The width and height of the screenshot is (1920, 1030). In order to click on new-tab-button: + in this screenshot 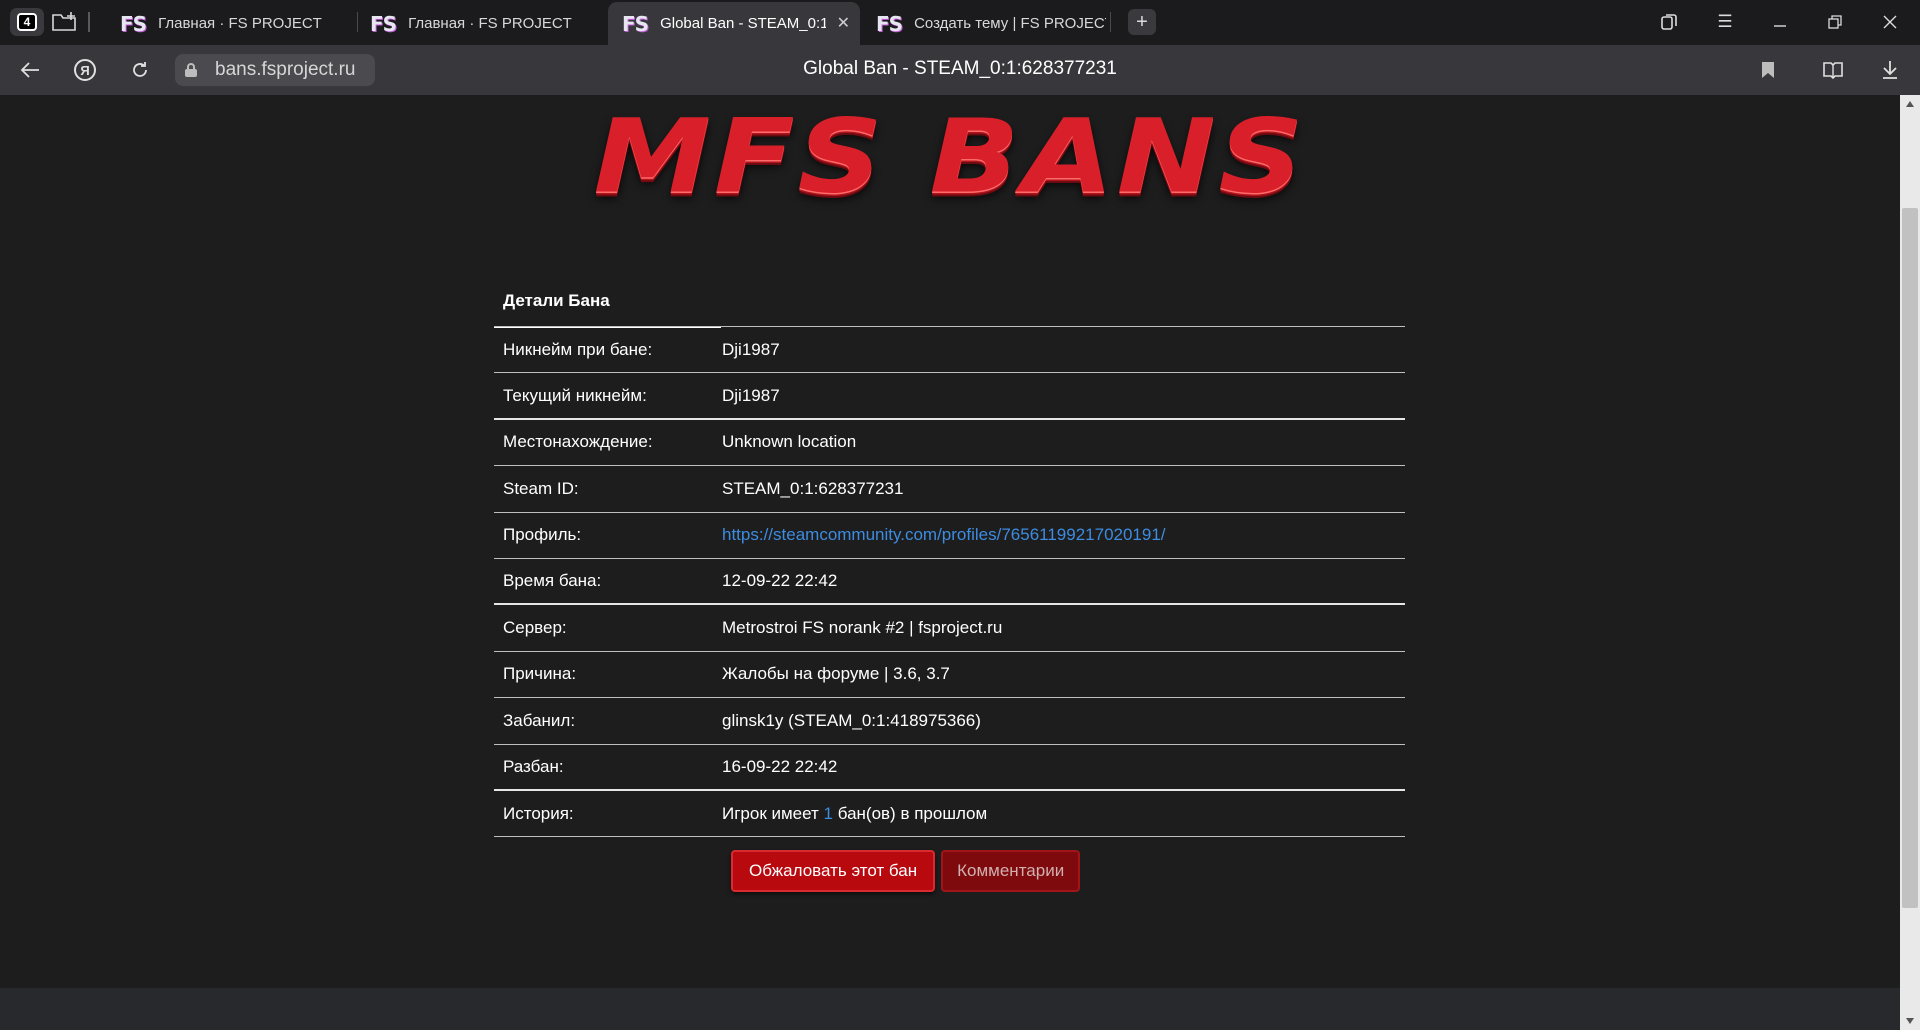, I will do `click(1142, 22)`.